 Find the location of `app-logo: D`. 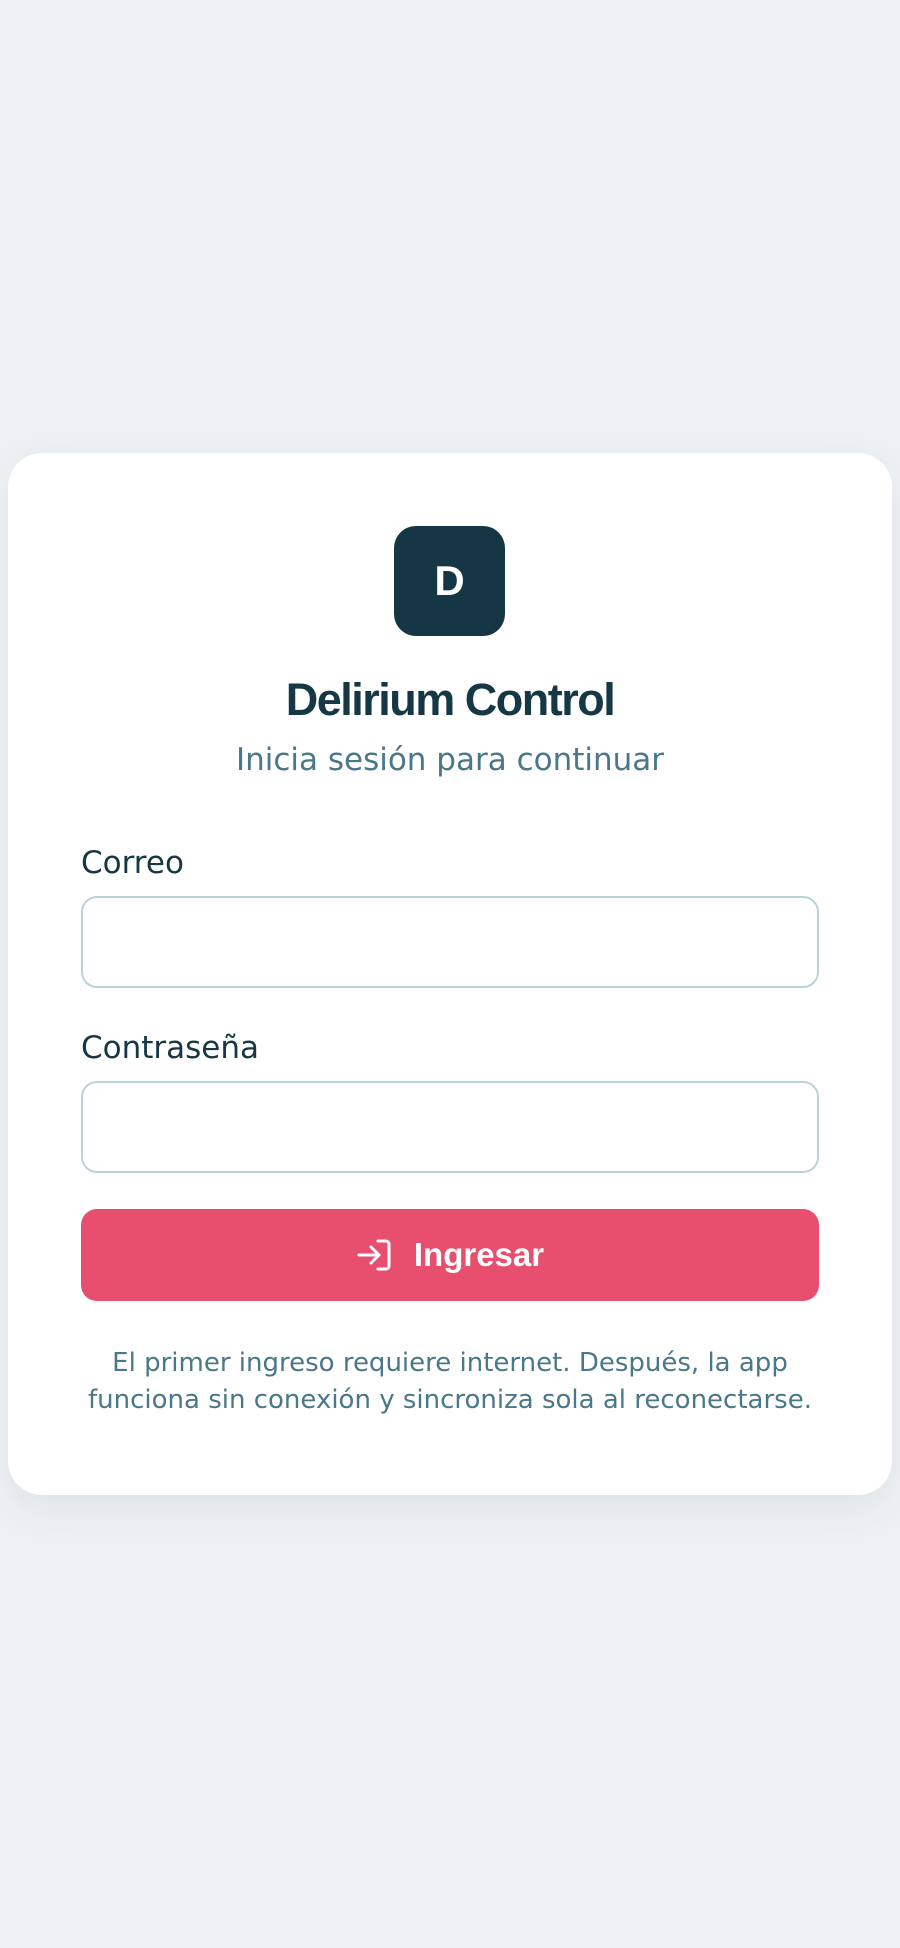

app-logo: D is located at coordinates (449, 581).